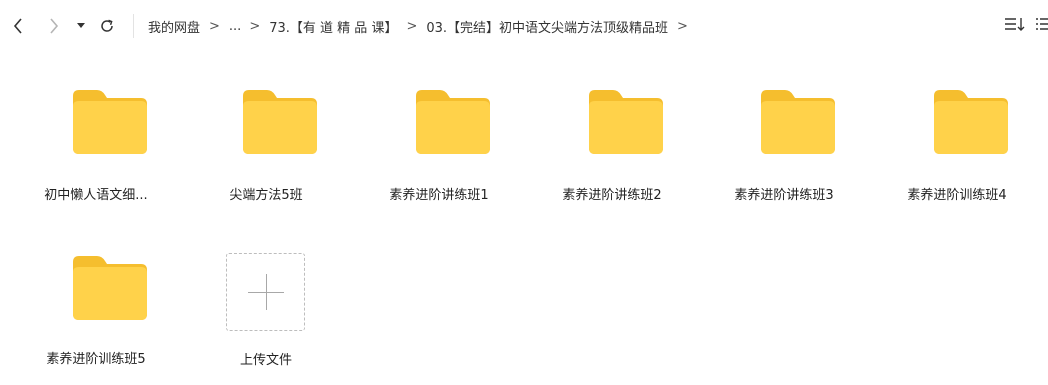 The width and height of the screenshot is (1048, 385). I want to click on folder-item: 尖端方法5班, so click(266, 127).